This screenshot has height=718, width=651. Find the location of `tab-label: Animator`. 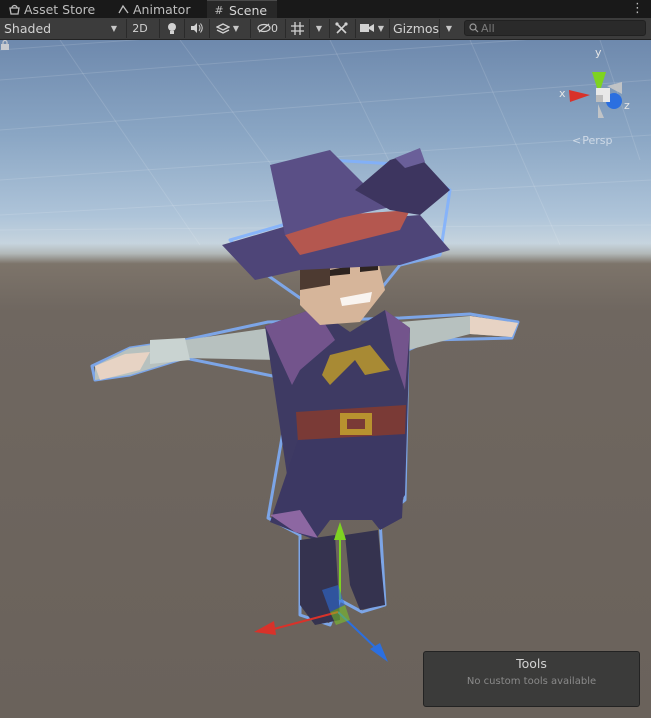

tab-label: Animator is located at coordinates (162, 9).